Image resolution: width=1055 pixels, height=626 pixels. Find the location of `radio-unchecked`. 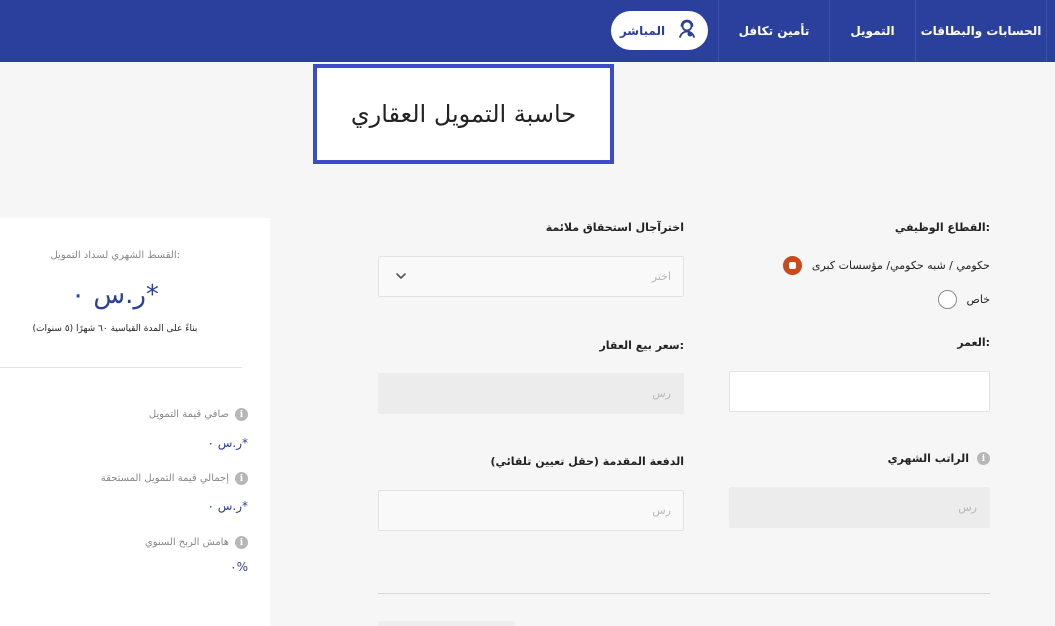

radio-unchecked is located at coordinates (947, 299).